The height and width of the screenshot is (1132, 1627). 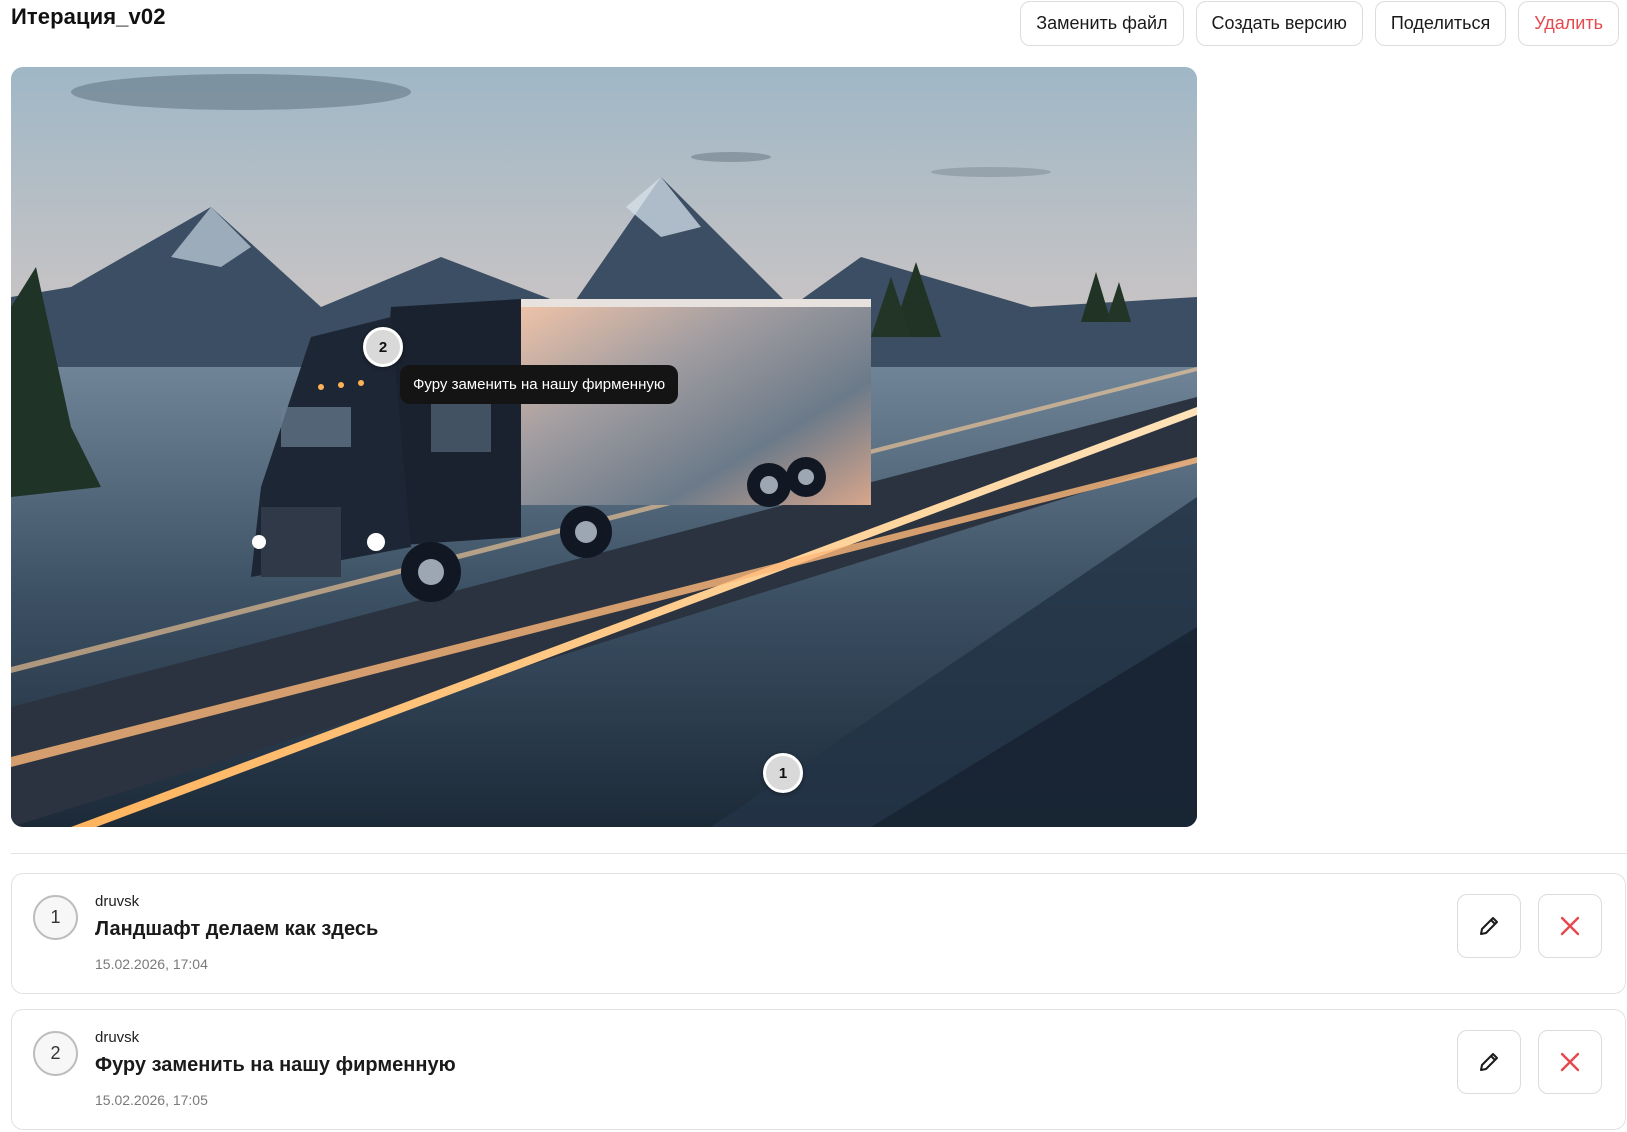 I want to click on delete-button: Удалить, so click(x=1568, y=23).